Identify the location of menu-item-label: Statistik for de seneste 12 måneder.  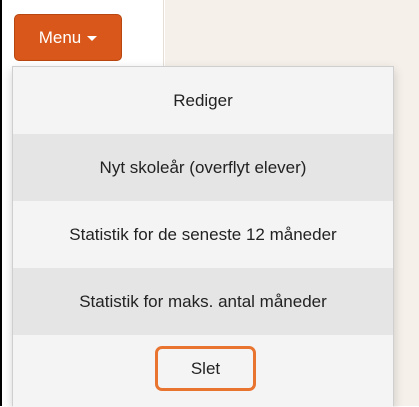
(203, 234).